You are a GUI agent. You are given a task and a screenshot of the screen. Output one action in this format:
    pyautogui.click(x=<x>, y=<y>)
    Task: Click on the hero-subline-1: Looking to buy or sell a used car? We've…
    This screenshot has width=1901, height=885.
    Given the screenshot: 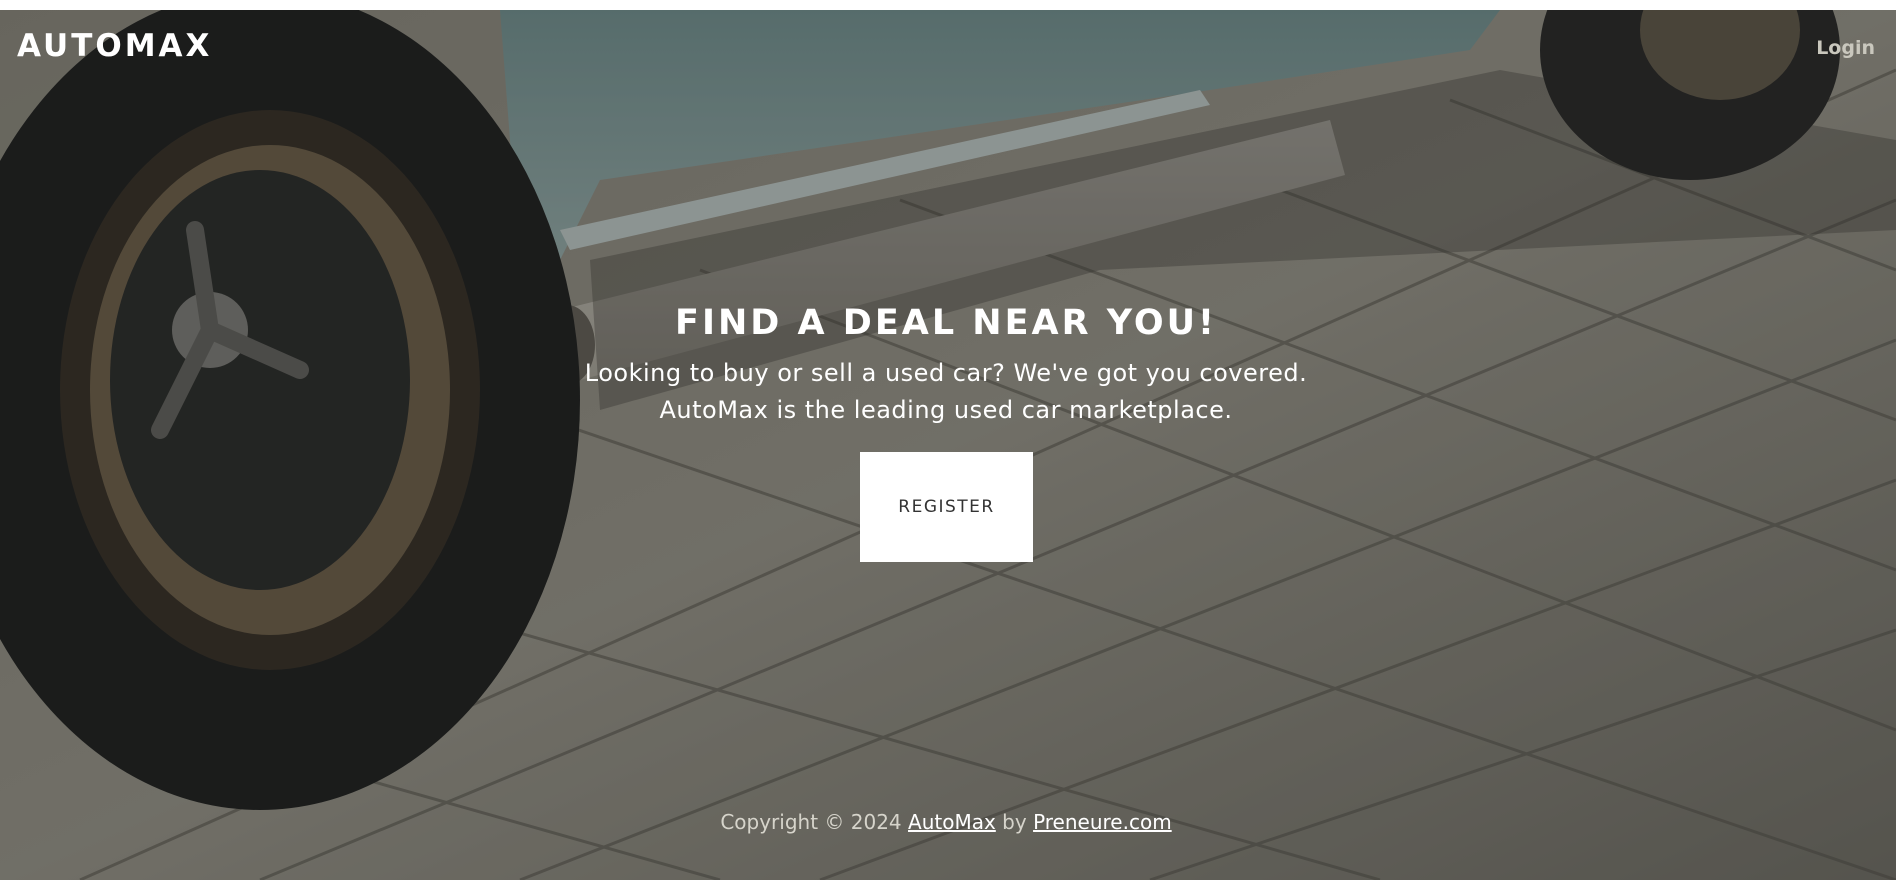 What is the action you would take?
    pyautogui.click(x=946, y=373)
    